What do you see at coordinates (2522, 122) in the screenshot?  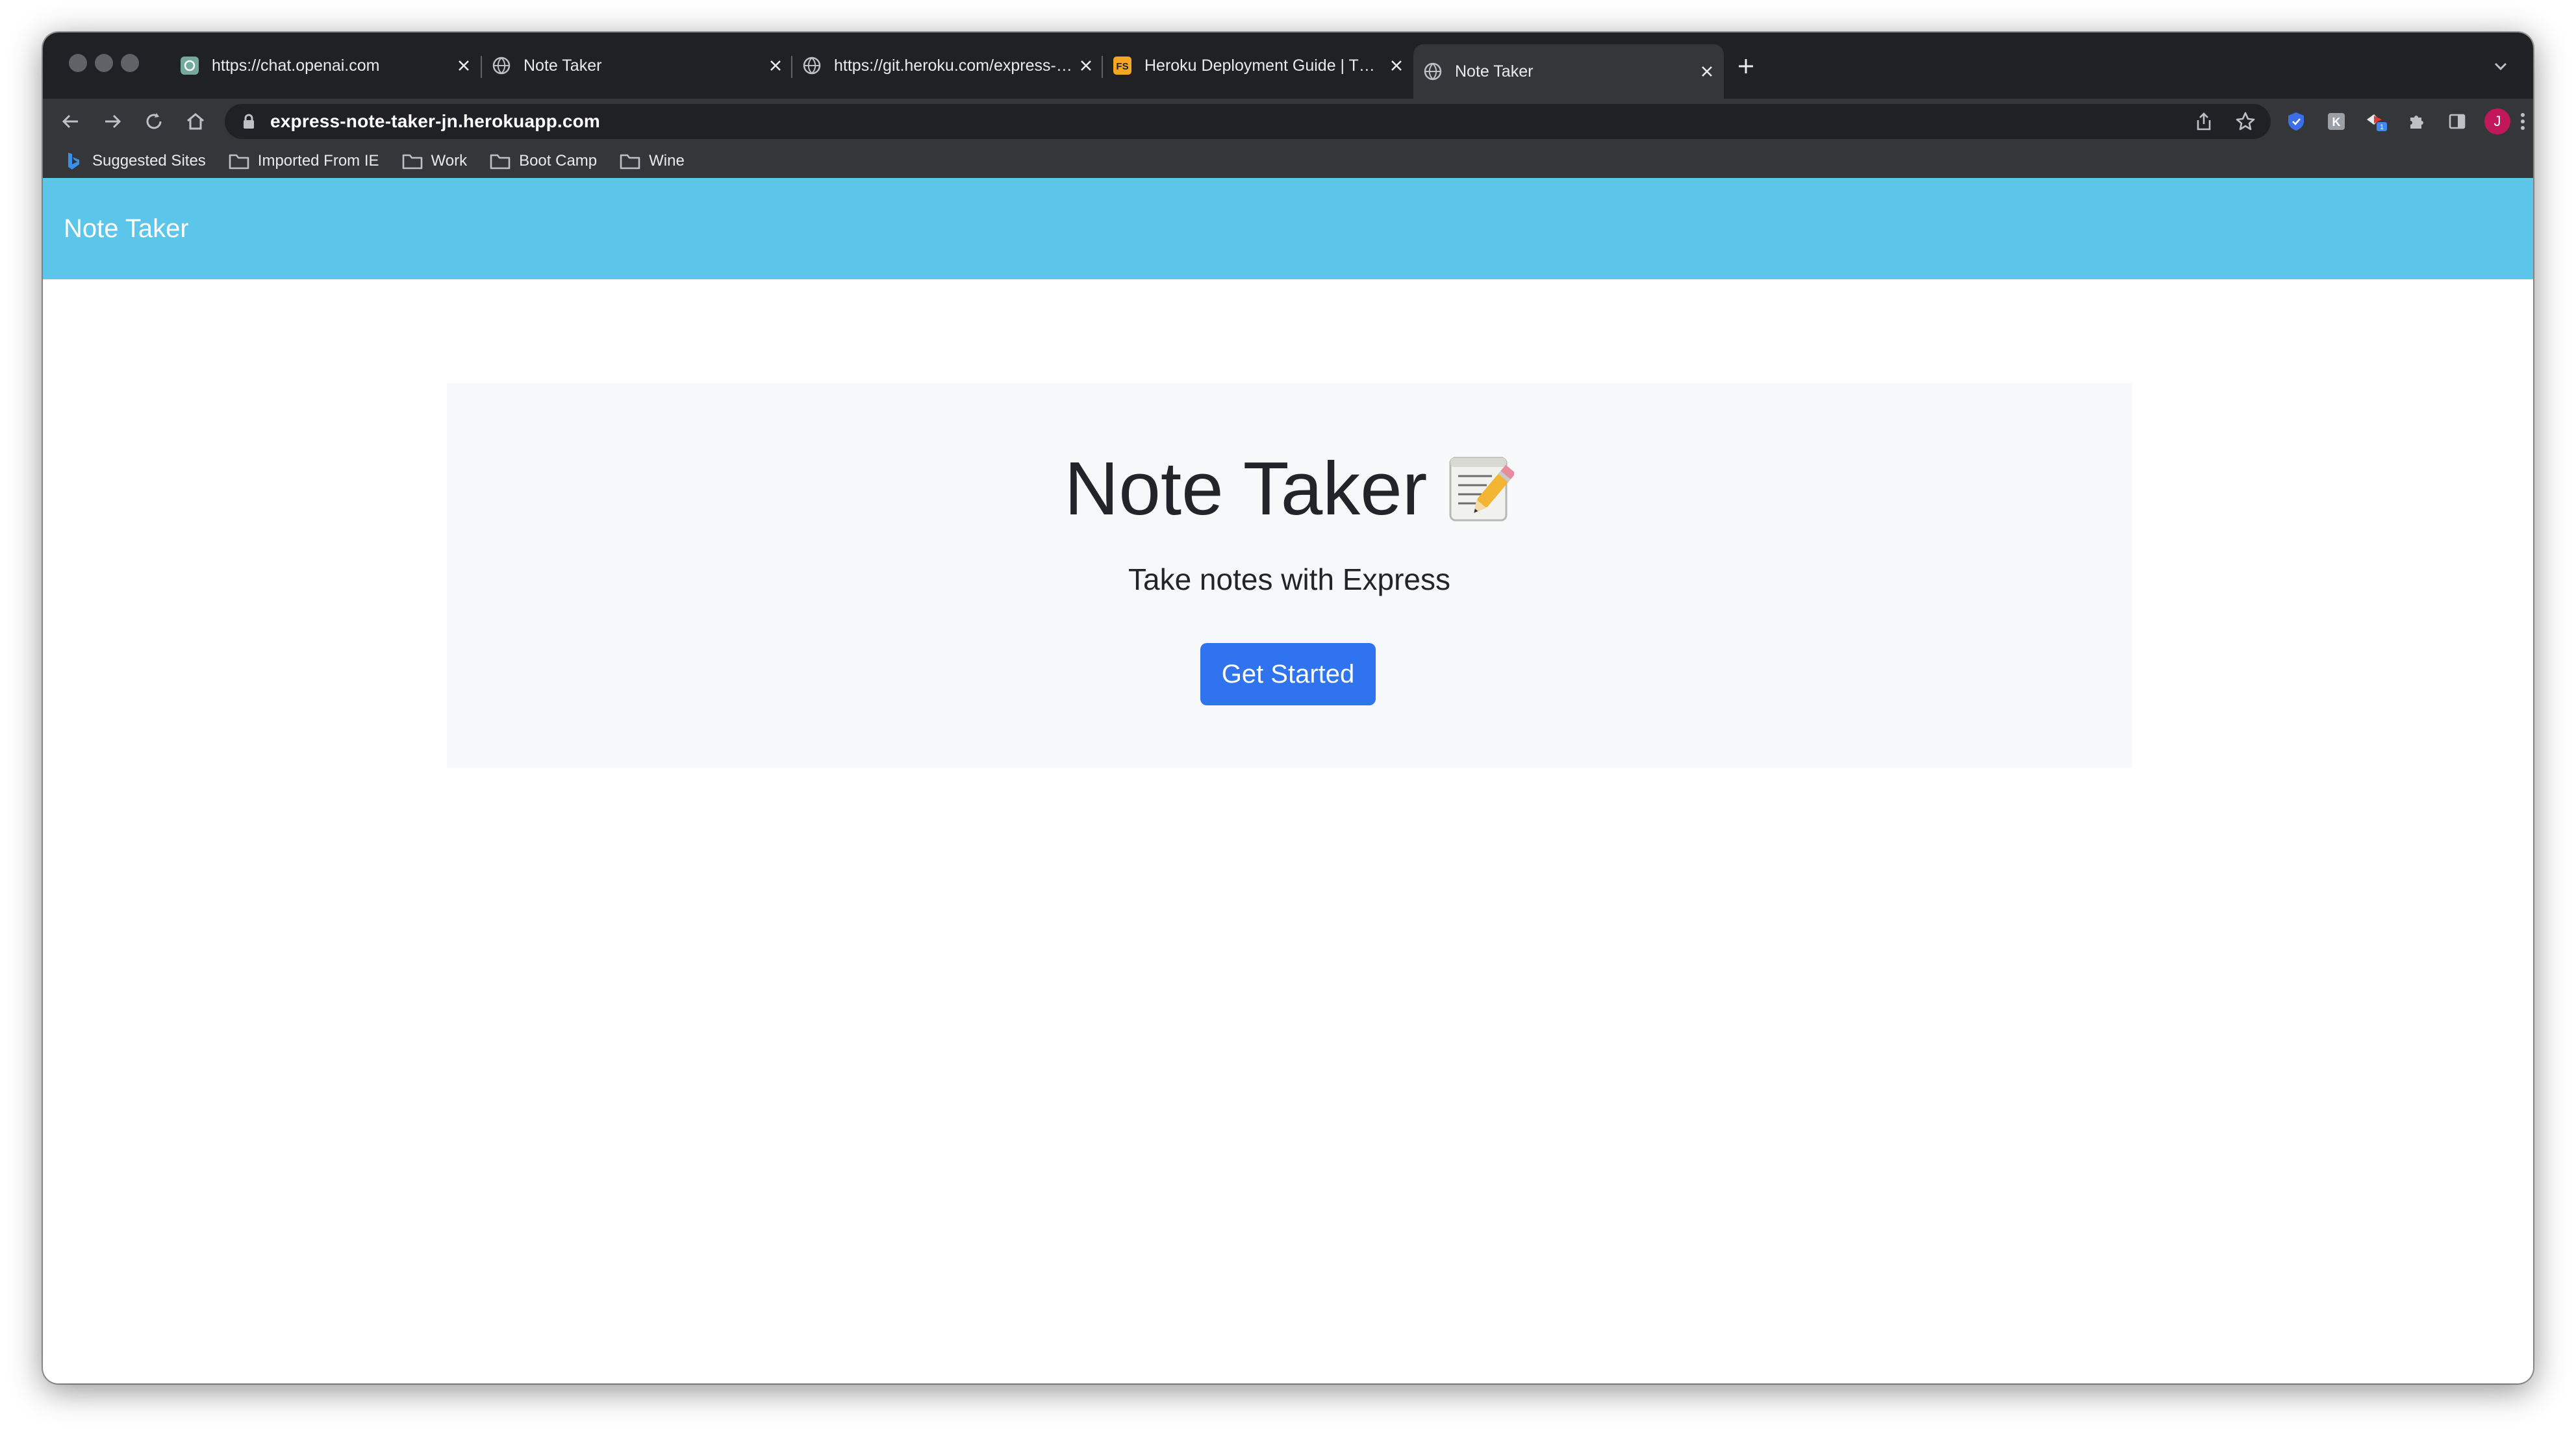 I see `kebab-menu-icon` at bounding box center [2522, 122].